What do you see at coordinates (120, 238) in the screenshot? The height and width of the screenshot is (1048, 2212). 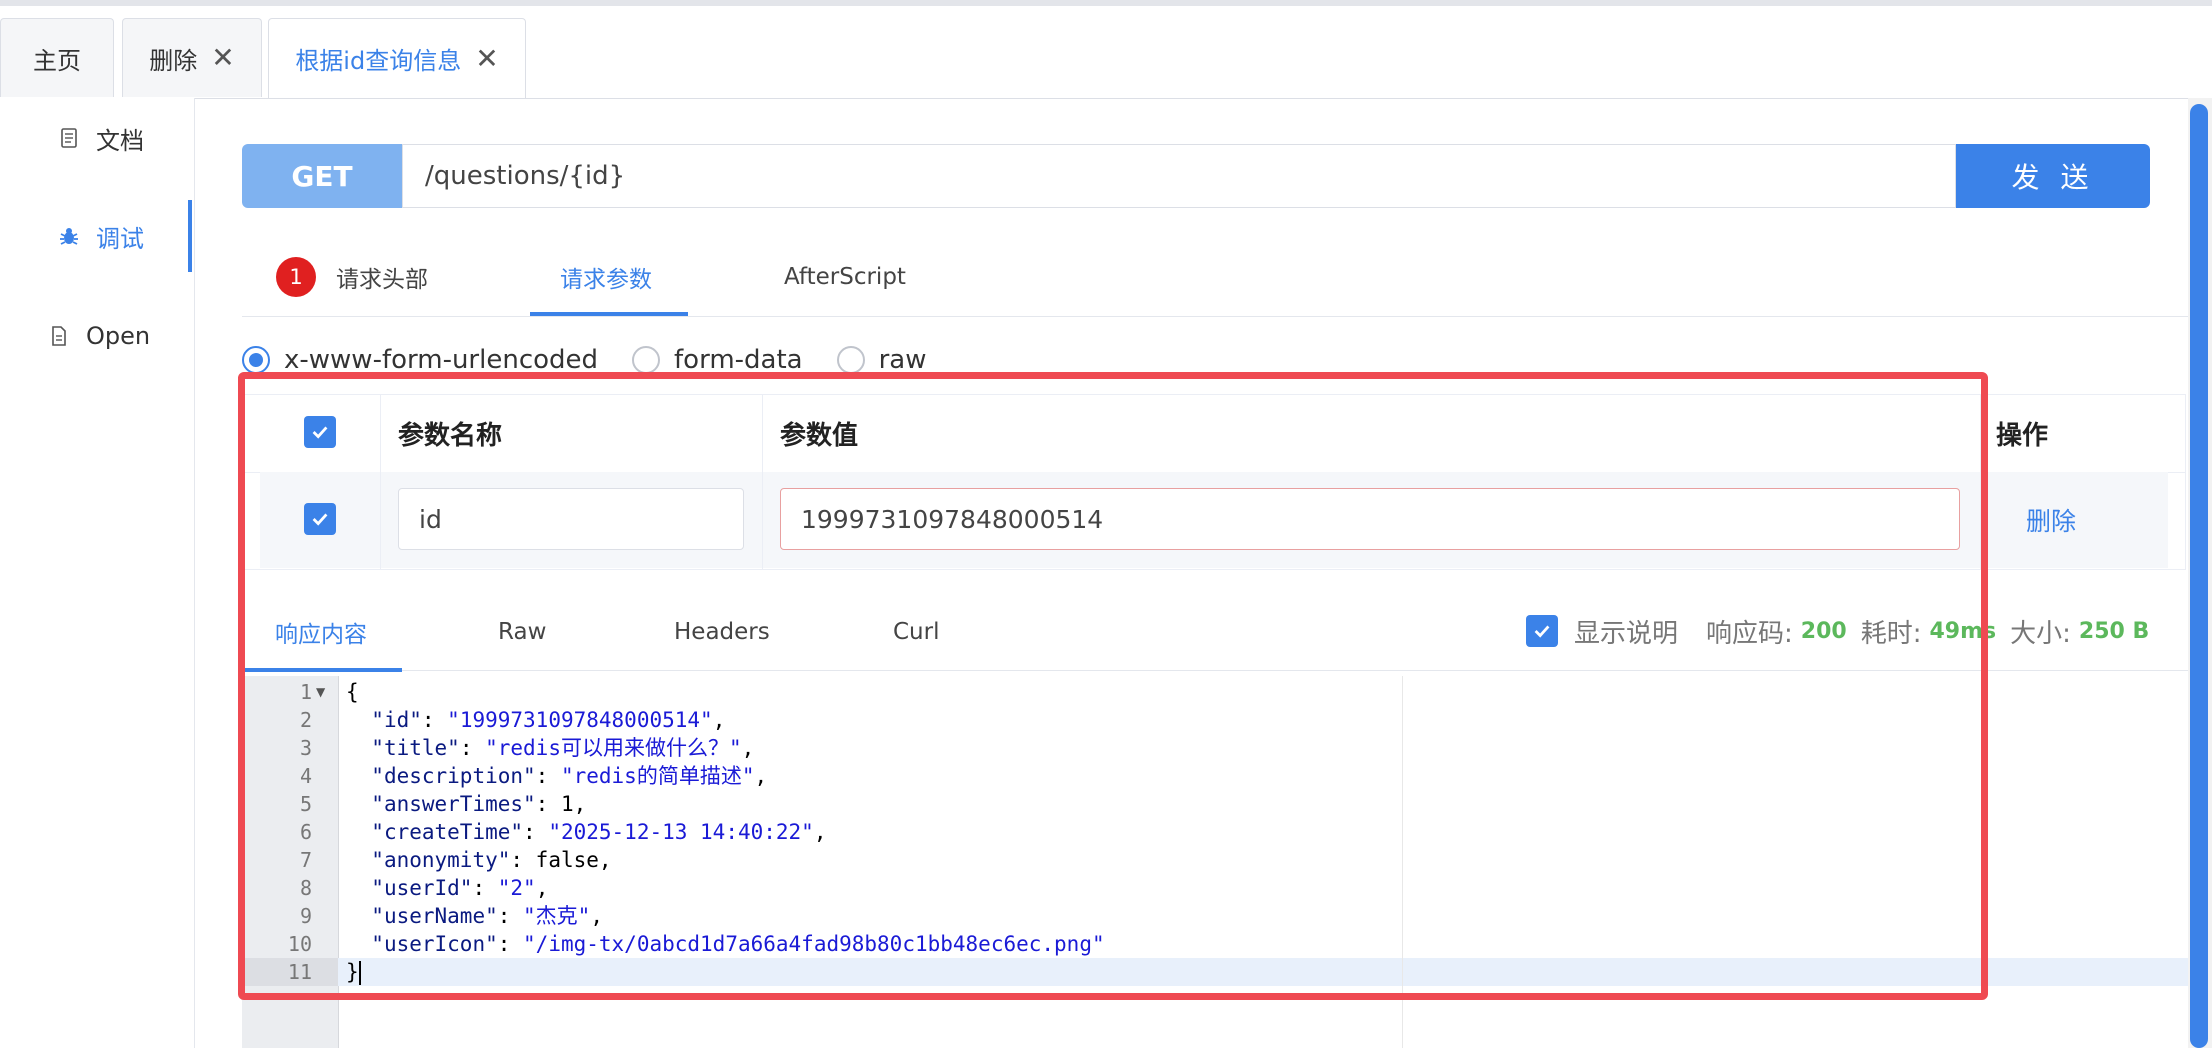 I see `sidebar-item-label: 调试` at bounding box center [120, 238].